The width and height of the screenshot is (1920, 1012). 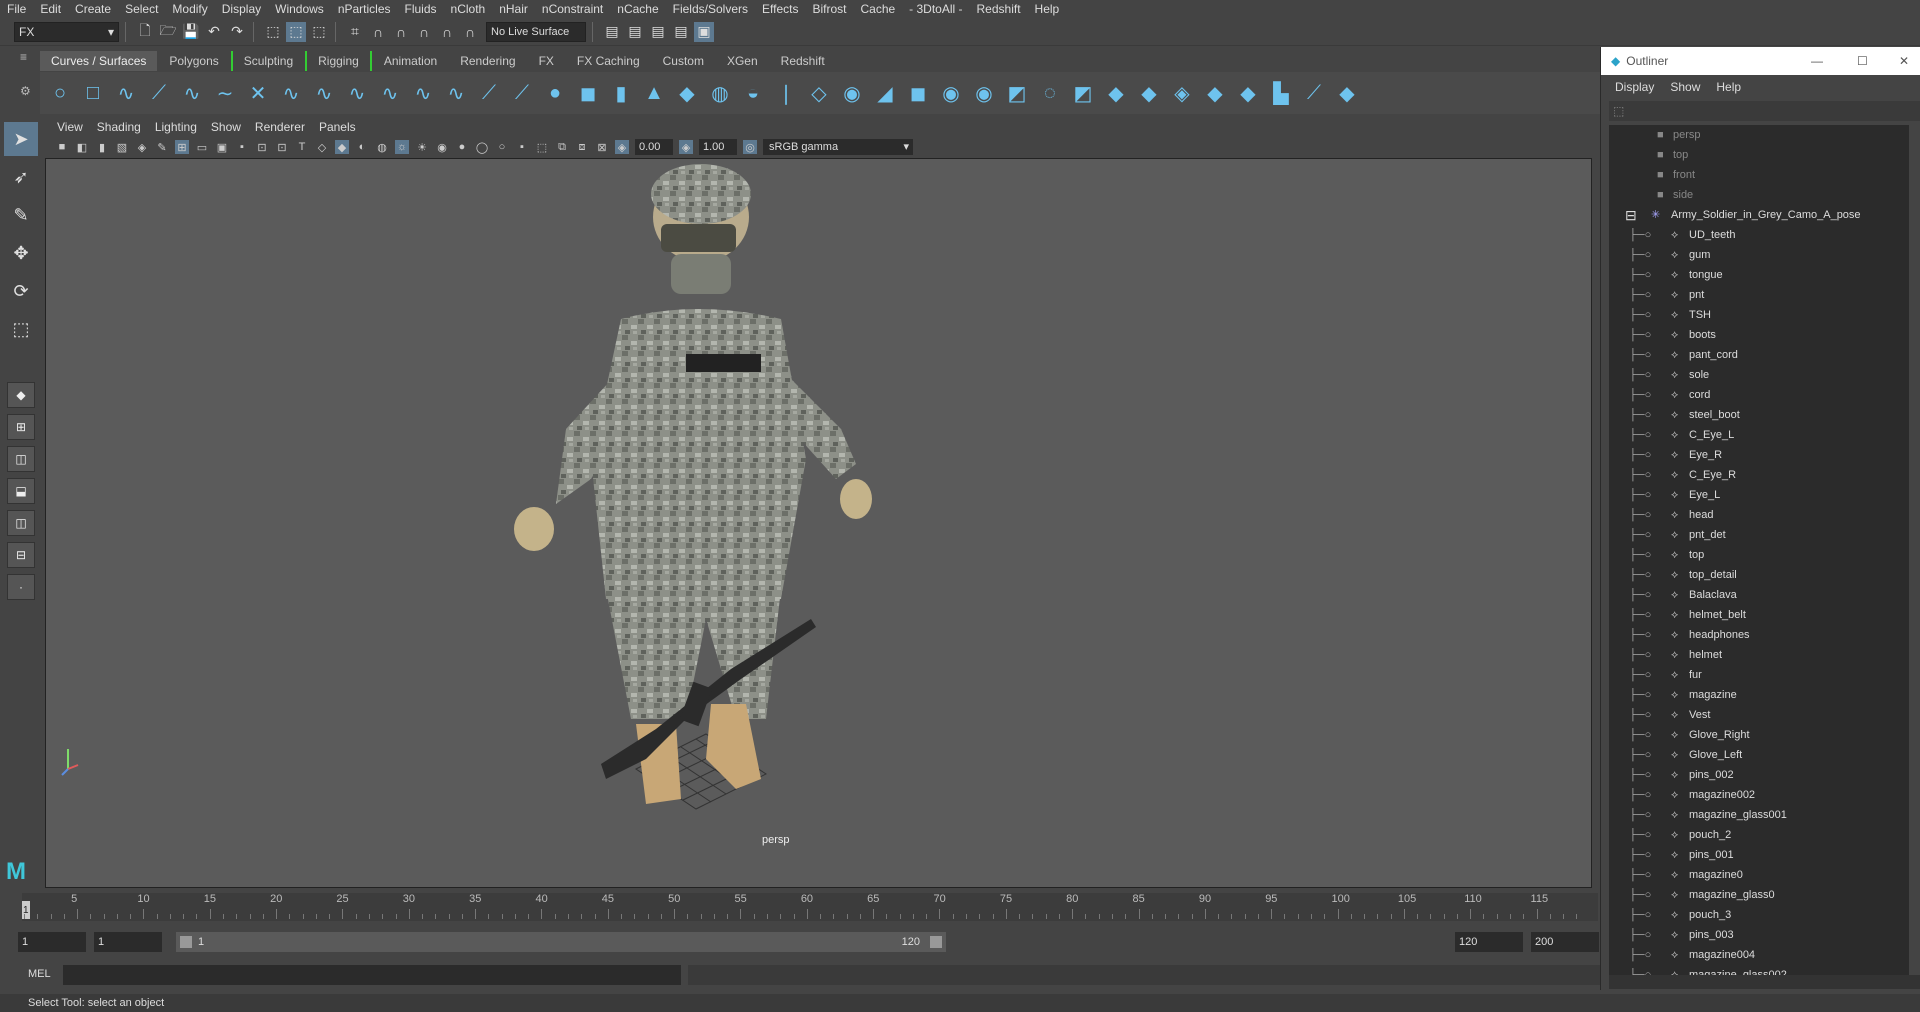 What do you see at coordinates (462, 147) in the screenshot?
I see `motion-blur-icon: ●` at bounding box center [462, 147].